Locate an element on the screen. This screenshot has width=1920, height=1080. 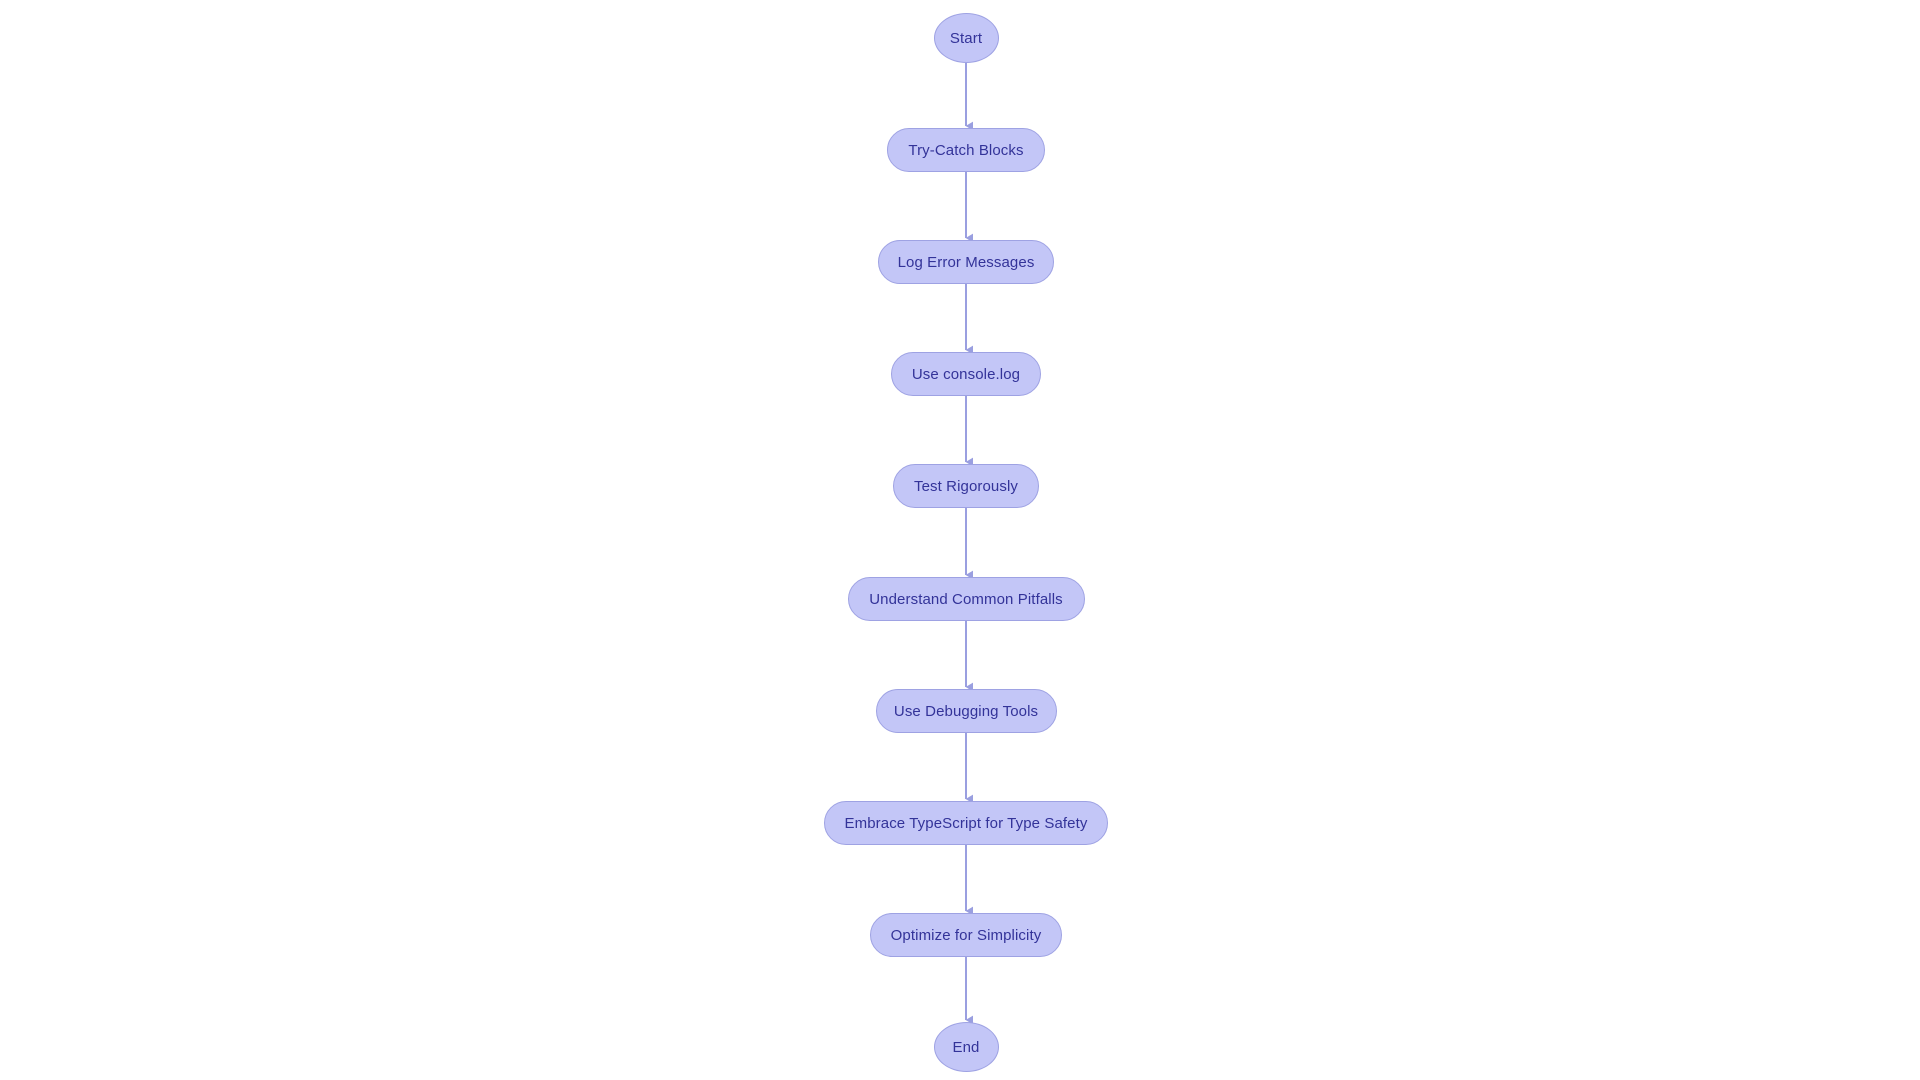
flow-node-logerror: Log Error Messages is located at coordinates (966, 262).